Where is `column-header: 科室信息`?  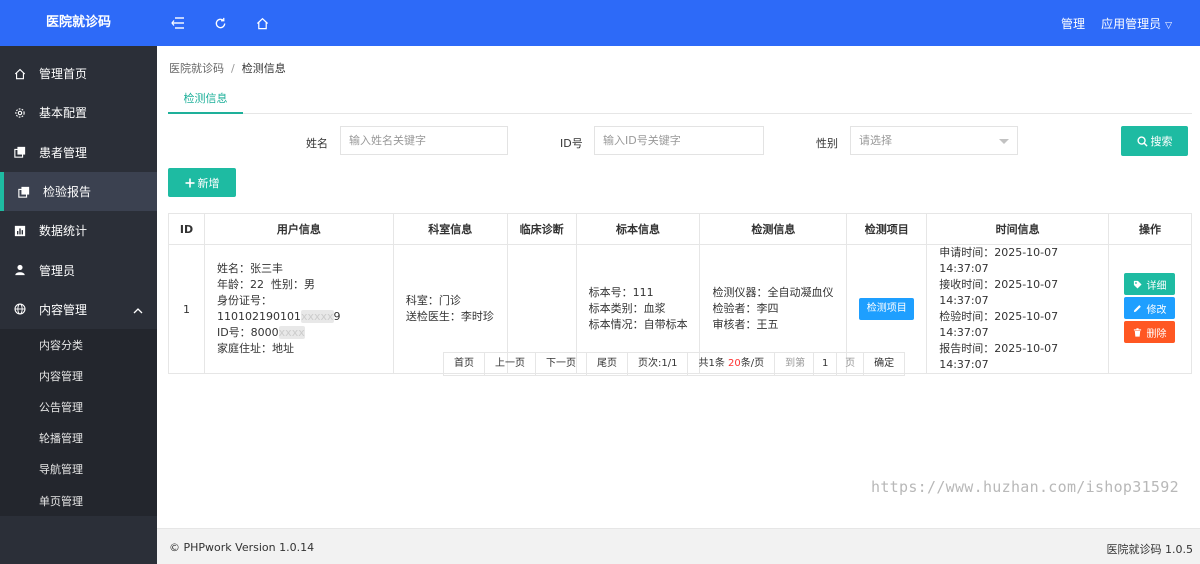 column-header: 科室信息 is located at coordinates (450, 229).